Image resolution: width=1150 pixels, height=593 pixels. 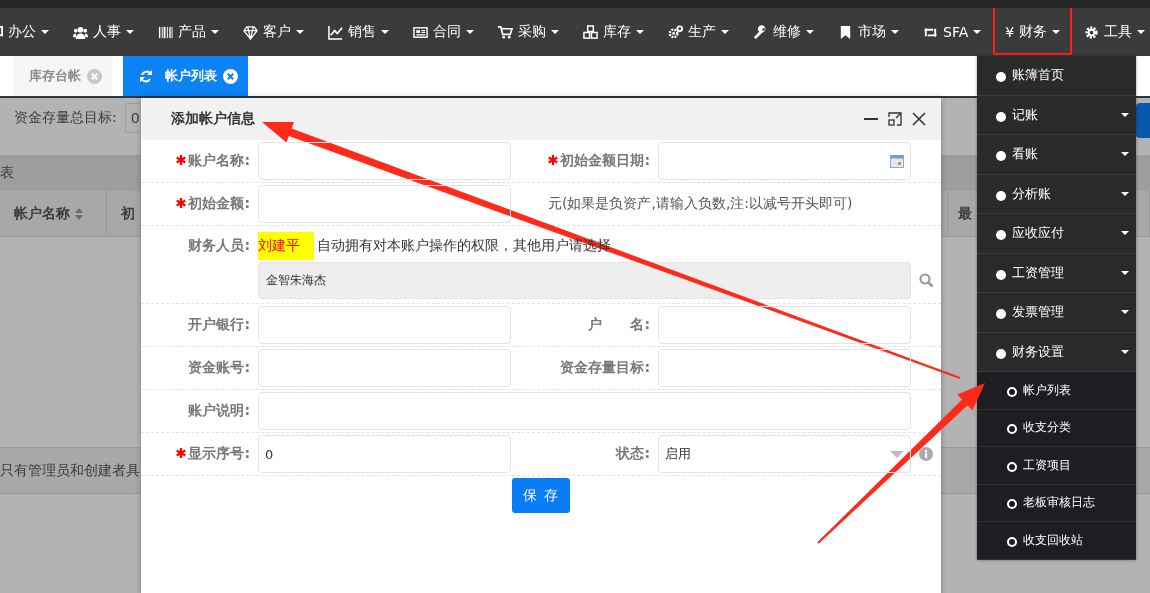 I want to click on gear-icon, so click(x=1092, y=32).